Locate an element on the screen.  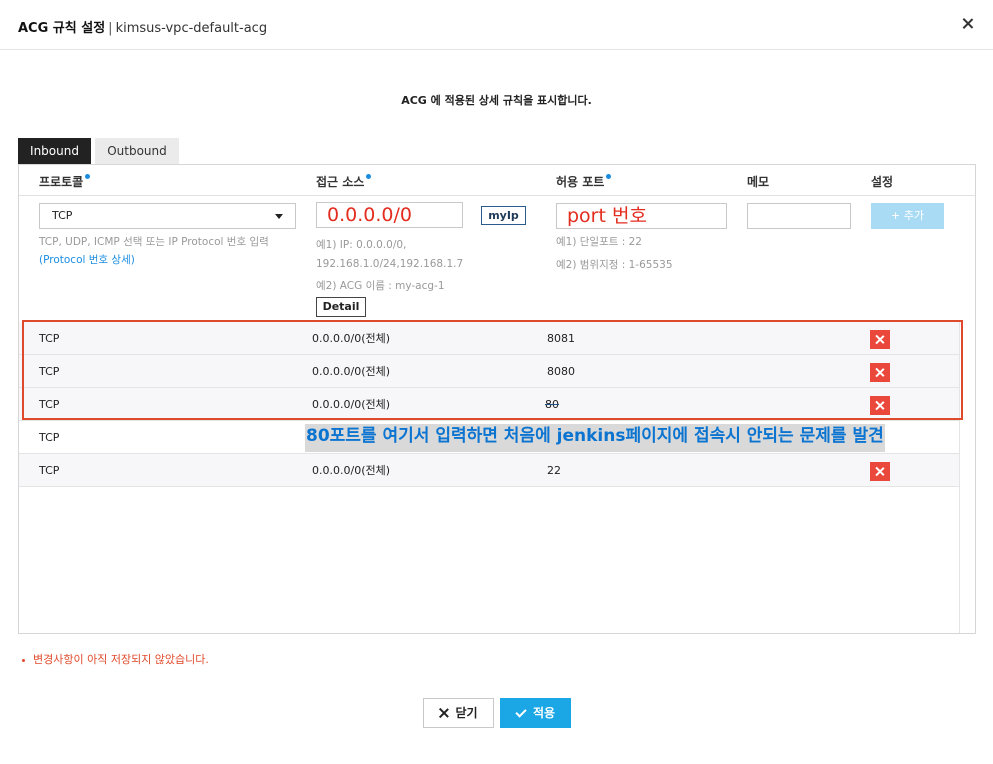
protocol-select: TCP is located at coordinates (167, 216).